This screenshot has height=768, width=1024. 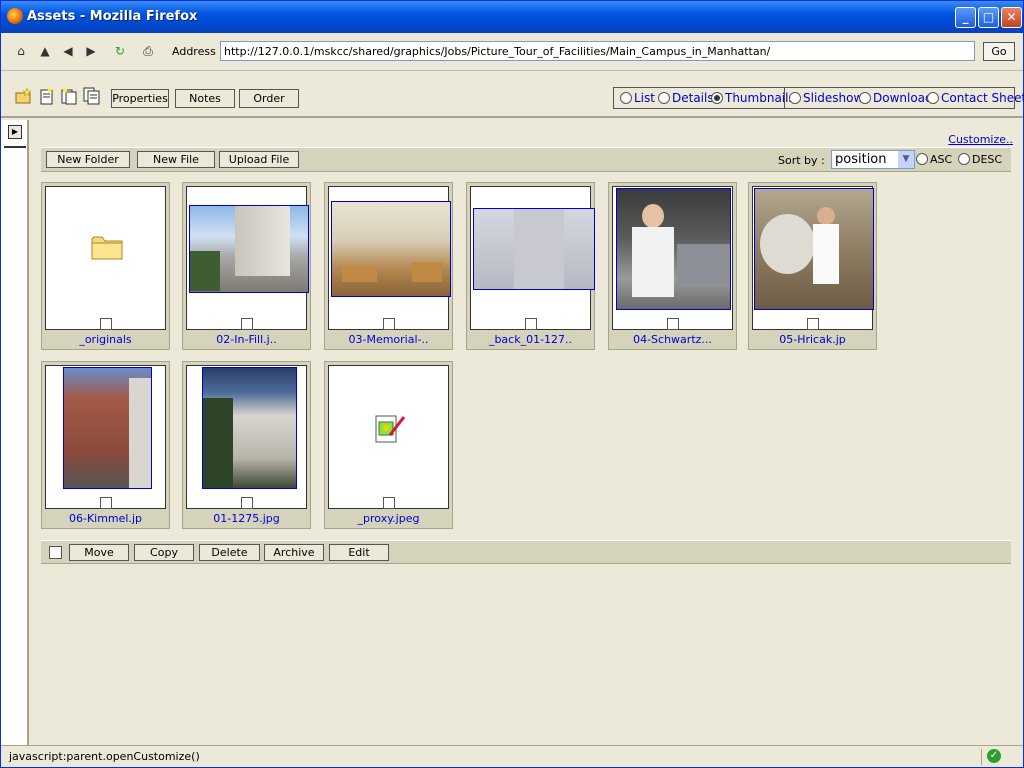 What do you see at coordinates (105, 266) in the screenshot?
I see `asset-tile: _originals` at bounding box center [105, 266].